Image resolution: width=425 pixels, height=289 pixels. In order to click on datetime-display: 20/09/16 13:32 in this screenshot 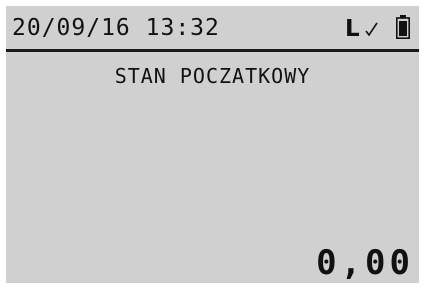, I will do `click(116, 28)`.